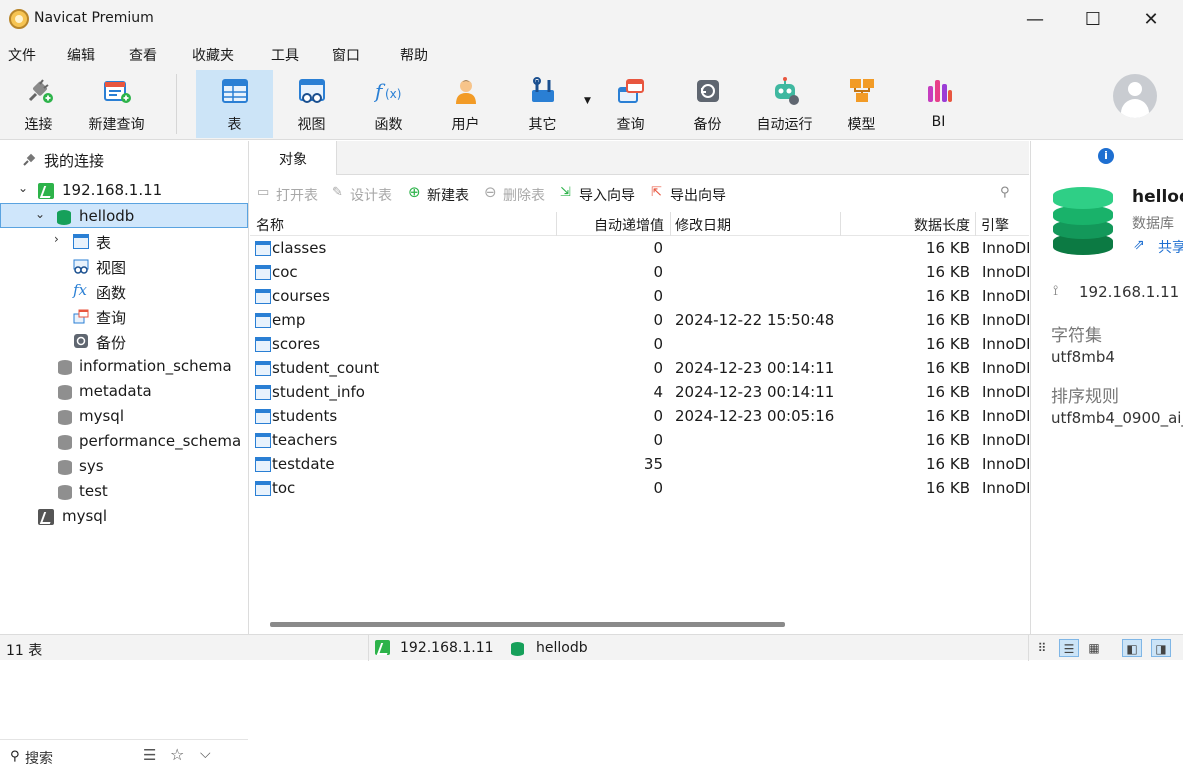  What do you see at coordinates (143, 55) in the screenshot?
I see `menu-view: 查看` at bounding box center [143, 55].